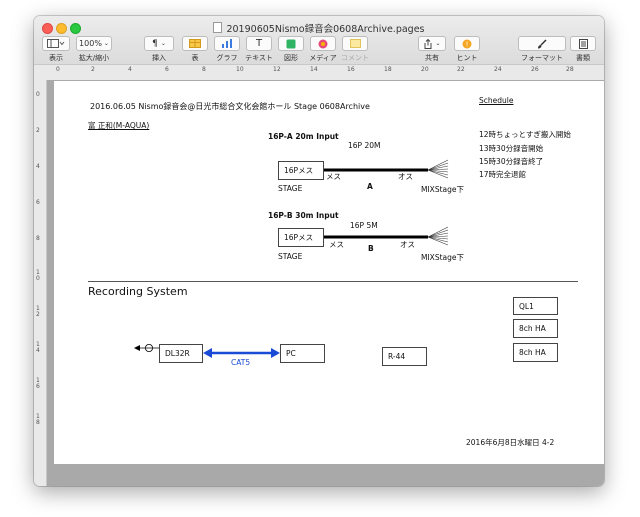 The height and width of the screenshot is (517, 640). I want to click on cable-a-right: MIXStage下, so click(442, 189).